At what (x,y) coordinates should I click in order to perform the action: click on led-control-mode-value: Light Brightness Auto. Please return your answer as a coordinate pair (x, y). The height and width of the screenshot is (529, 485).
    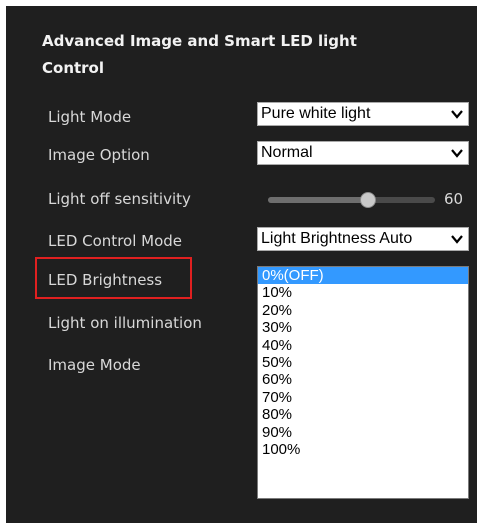
    Looking at the image, I should click on (337, 238).